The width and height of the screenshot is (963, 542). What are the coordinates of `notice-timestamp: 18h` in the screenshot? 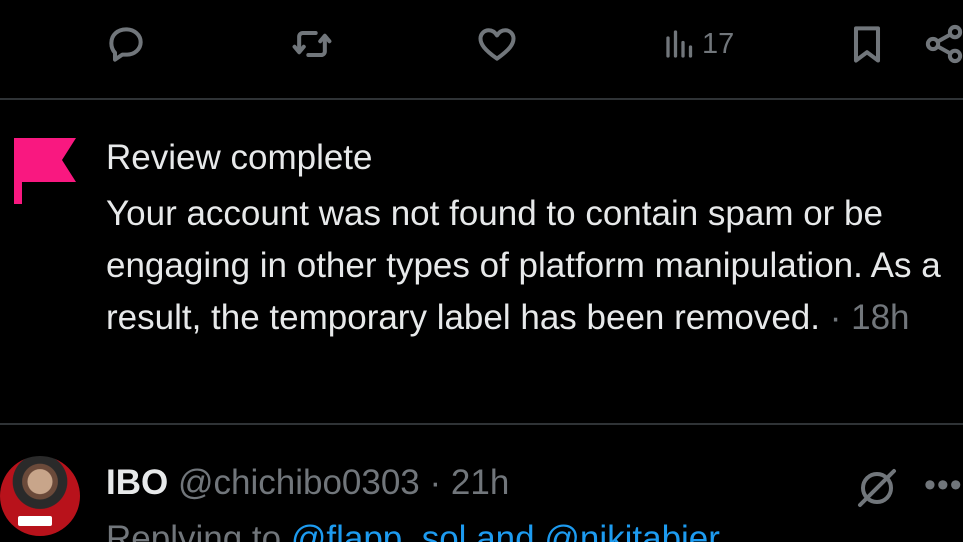 It's located at (880, 317).